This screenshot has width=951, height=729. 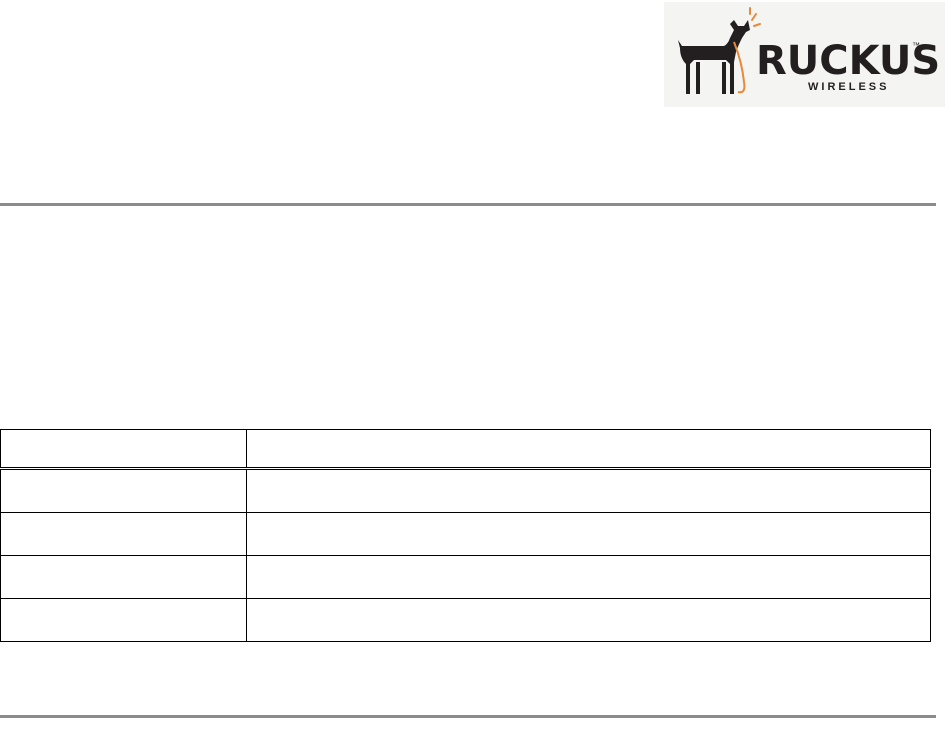 I want to click on bottom-horizontal-rule, so click(x=468, y=716).